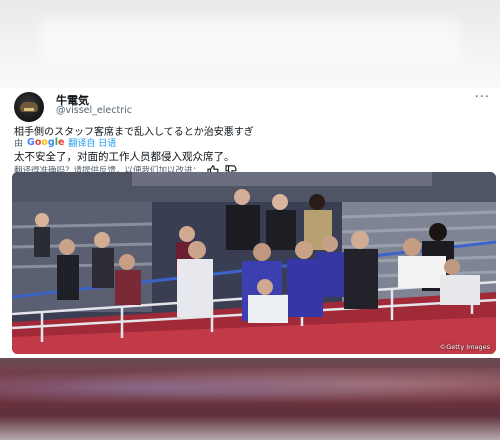  I want to click on google-logo: Google, so click(46, 142).